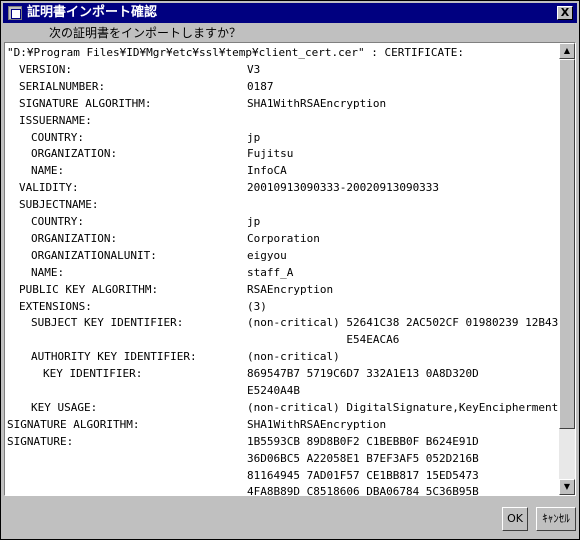  What do you see at coordinates (290, 289) in the screenshot?
I see `cert-field-value: RSAEncryption` at bounding box center [290, 289].